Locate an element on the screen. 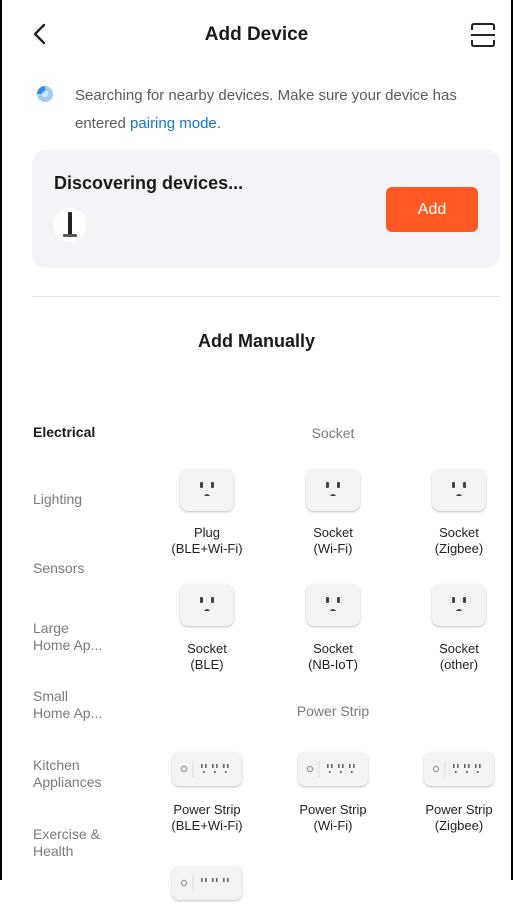  device-label-plug-ble-wifi: Plug (BLE+Wi-Fi) is located at coordinates (207, 541).